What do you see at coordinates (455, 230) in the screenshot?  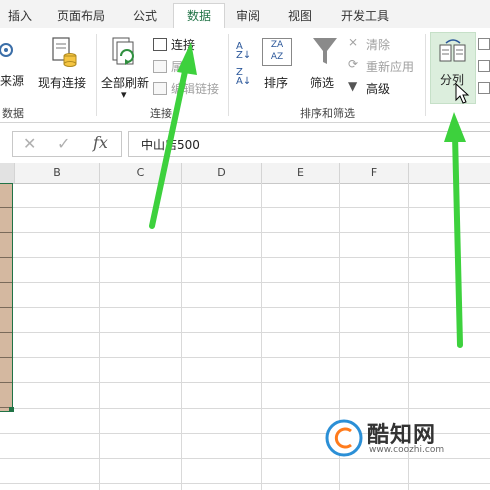 I see `annotation-arrow-text-to-columns` at bounding box center [455, 230].